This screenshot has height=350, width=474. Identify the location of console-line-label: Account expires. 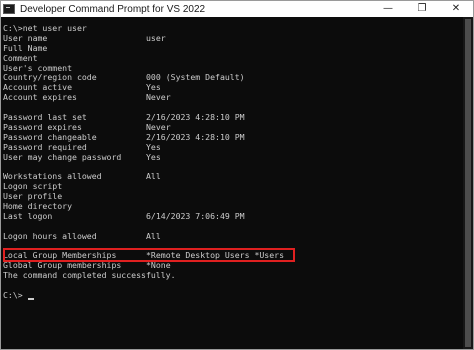
(40, 97).